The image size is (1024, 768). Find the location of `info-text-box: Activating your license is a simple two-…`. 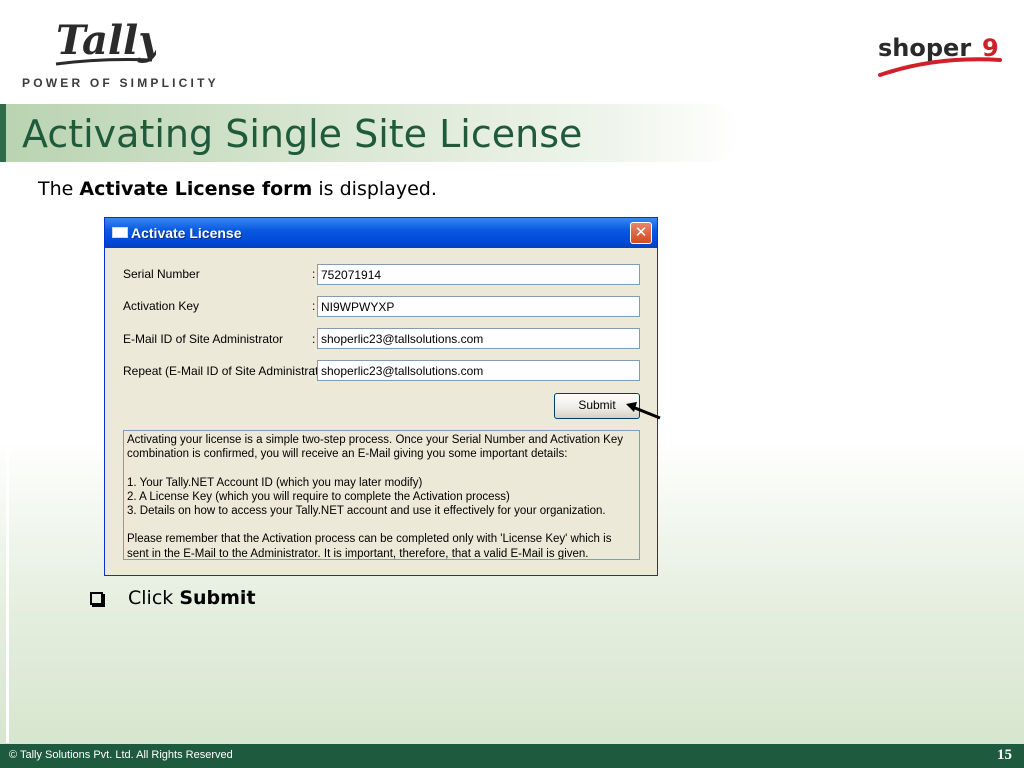

info-text-box: Activating your license is a simple two-… is located at coordinates (381, 495).